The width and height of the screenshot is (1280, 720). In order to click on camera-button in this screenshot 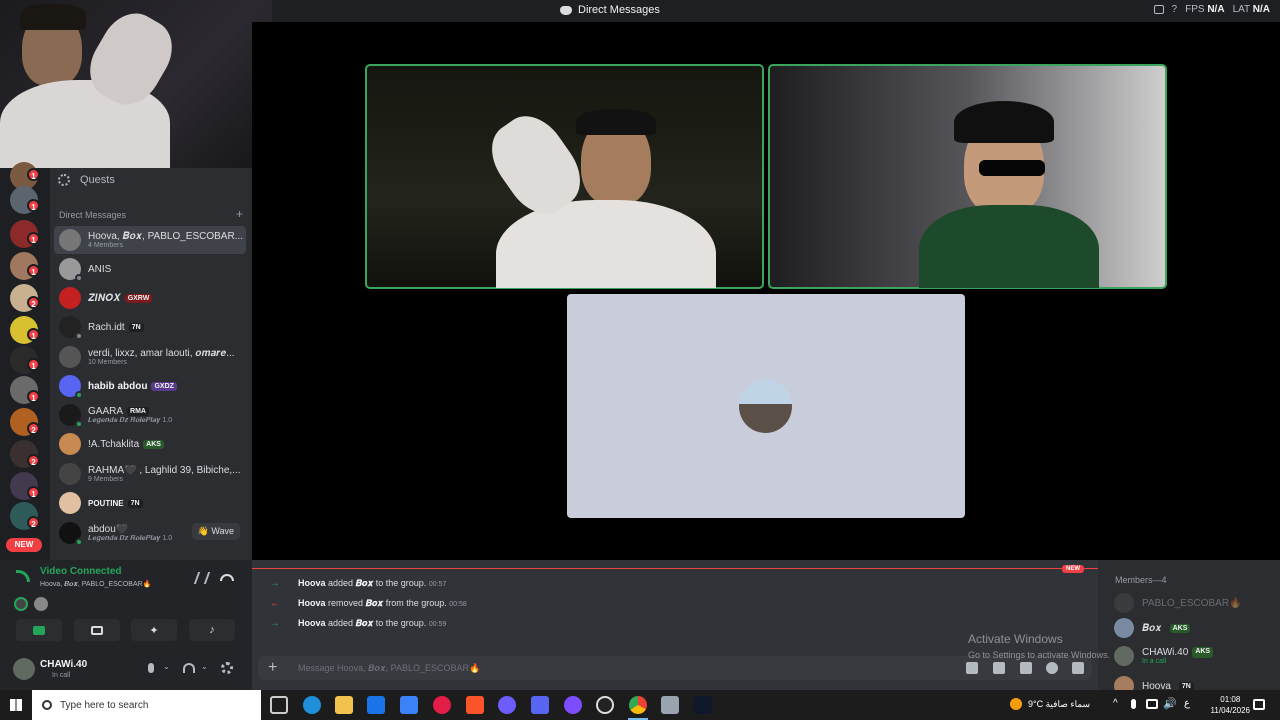, I will do `click(39, 630)`.